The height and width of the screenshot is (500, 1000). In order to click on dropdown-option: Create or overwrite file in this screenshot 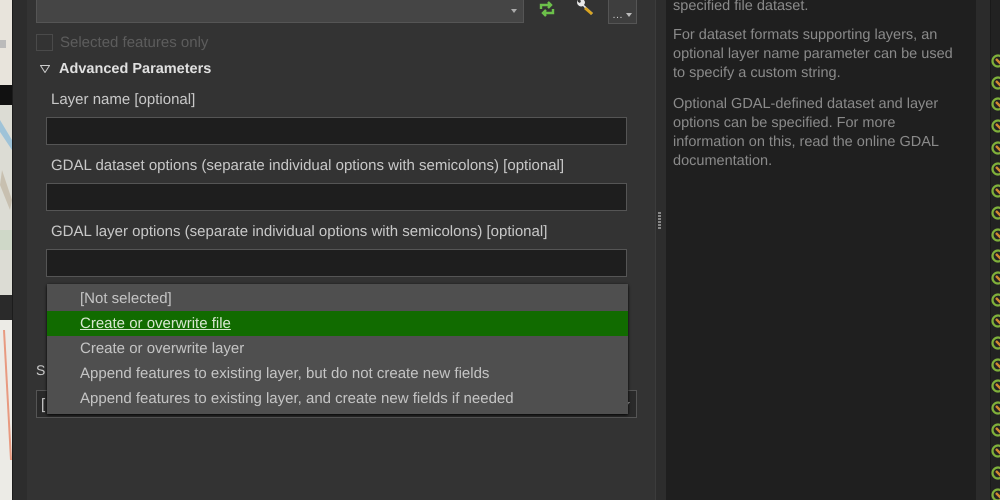, I will do `click(337, 323)`.